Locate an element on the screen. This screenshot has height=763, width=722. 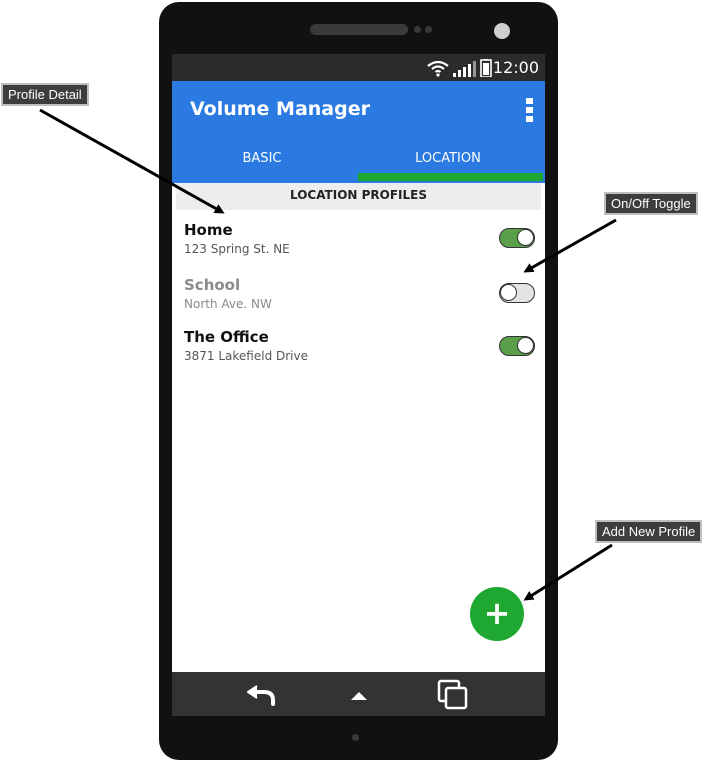
selected-tab-indicator is located at coordinates (450, 177).